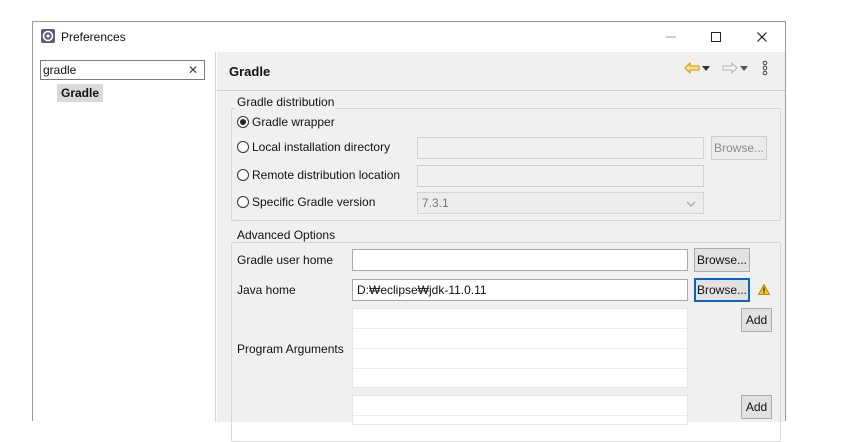  Describe the element at coordinates (520, 410) in the screenshot. I see `jvm-arguments-list` at that location.